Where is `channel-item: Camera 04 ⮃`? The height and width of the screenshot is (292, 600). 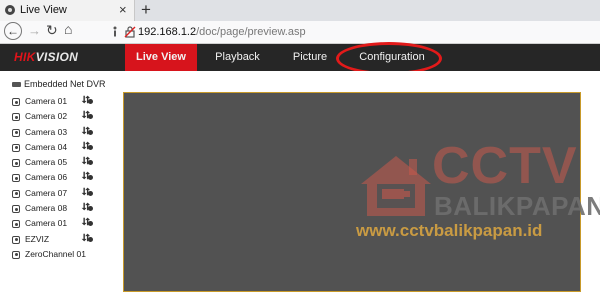 channel-item: Camera 04 ⮃ is located at coordinates (67, 148).